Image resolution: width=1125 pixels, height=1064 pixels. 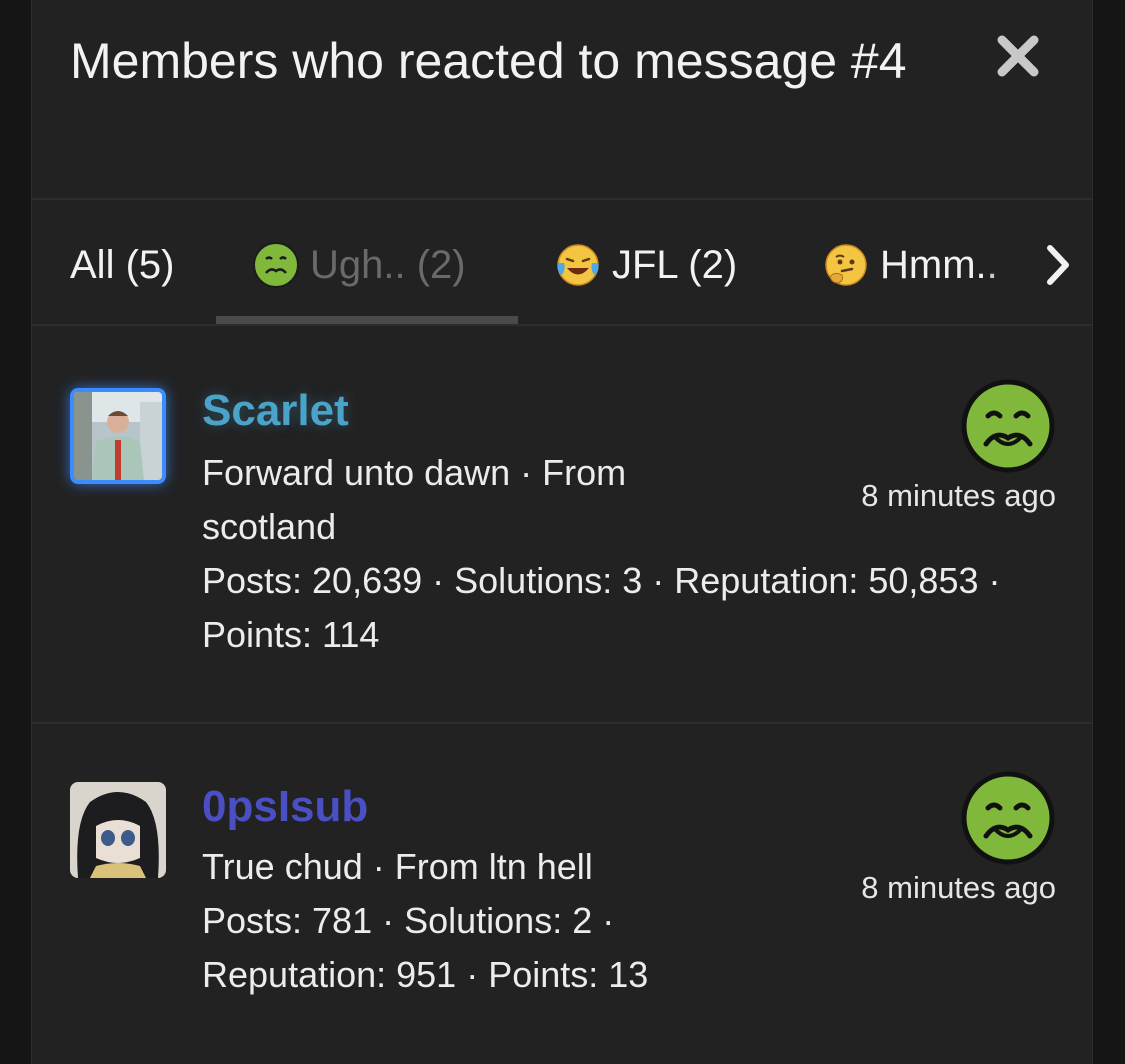 What do you see at coordinates (488, 61) in the screenshot?
I see `dialog-title: Members who reacted to message #4` at bounding box center [488, 61].